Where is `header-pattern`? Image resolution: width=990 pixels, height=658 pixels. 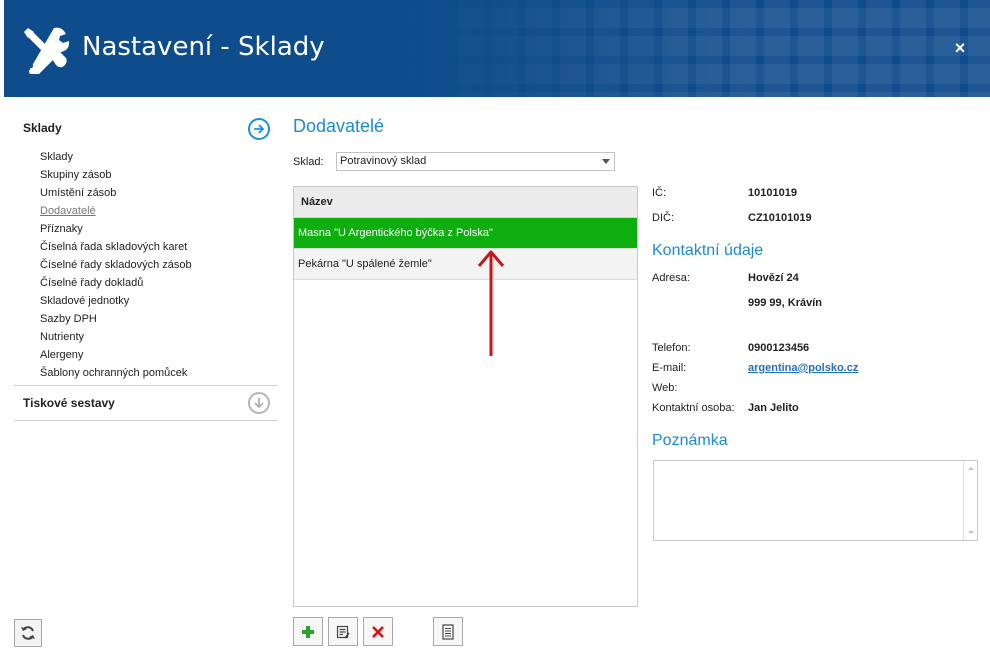 header-pattern is located at coordinates (690, 48).